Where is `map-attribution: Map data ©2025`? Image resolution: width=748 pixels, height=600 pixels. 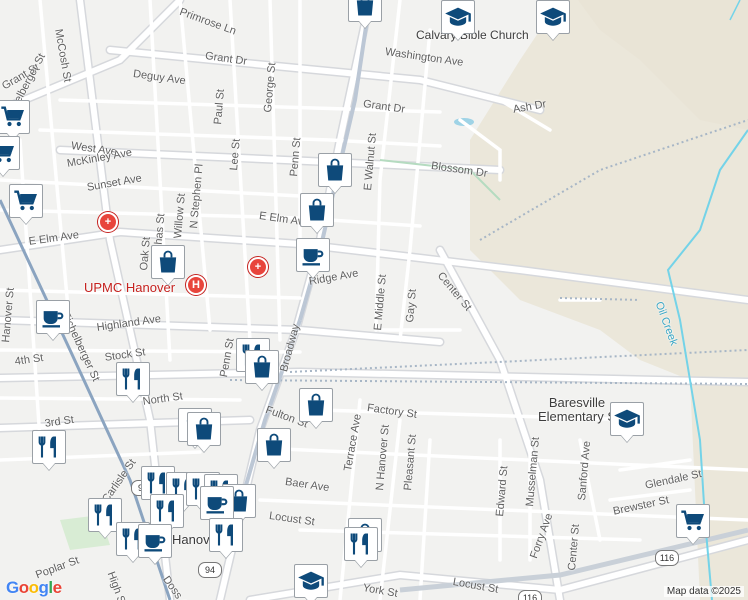
map-attribution: Map data ©2025 is located at coordinates (703, 591).